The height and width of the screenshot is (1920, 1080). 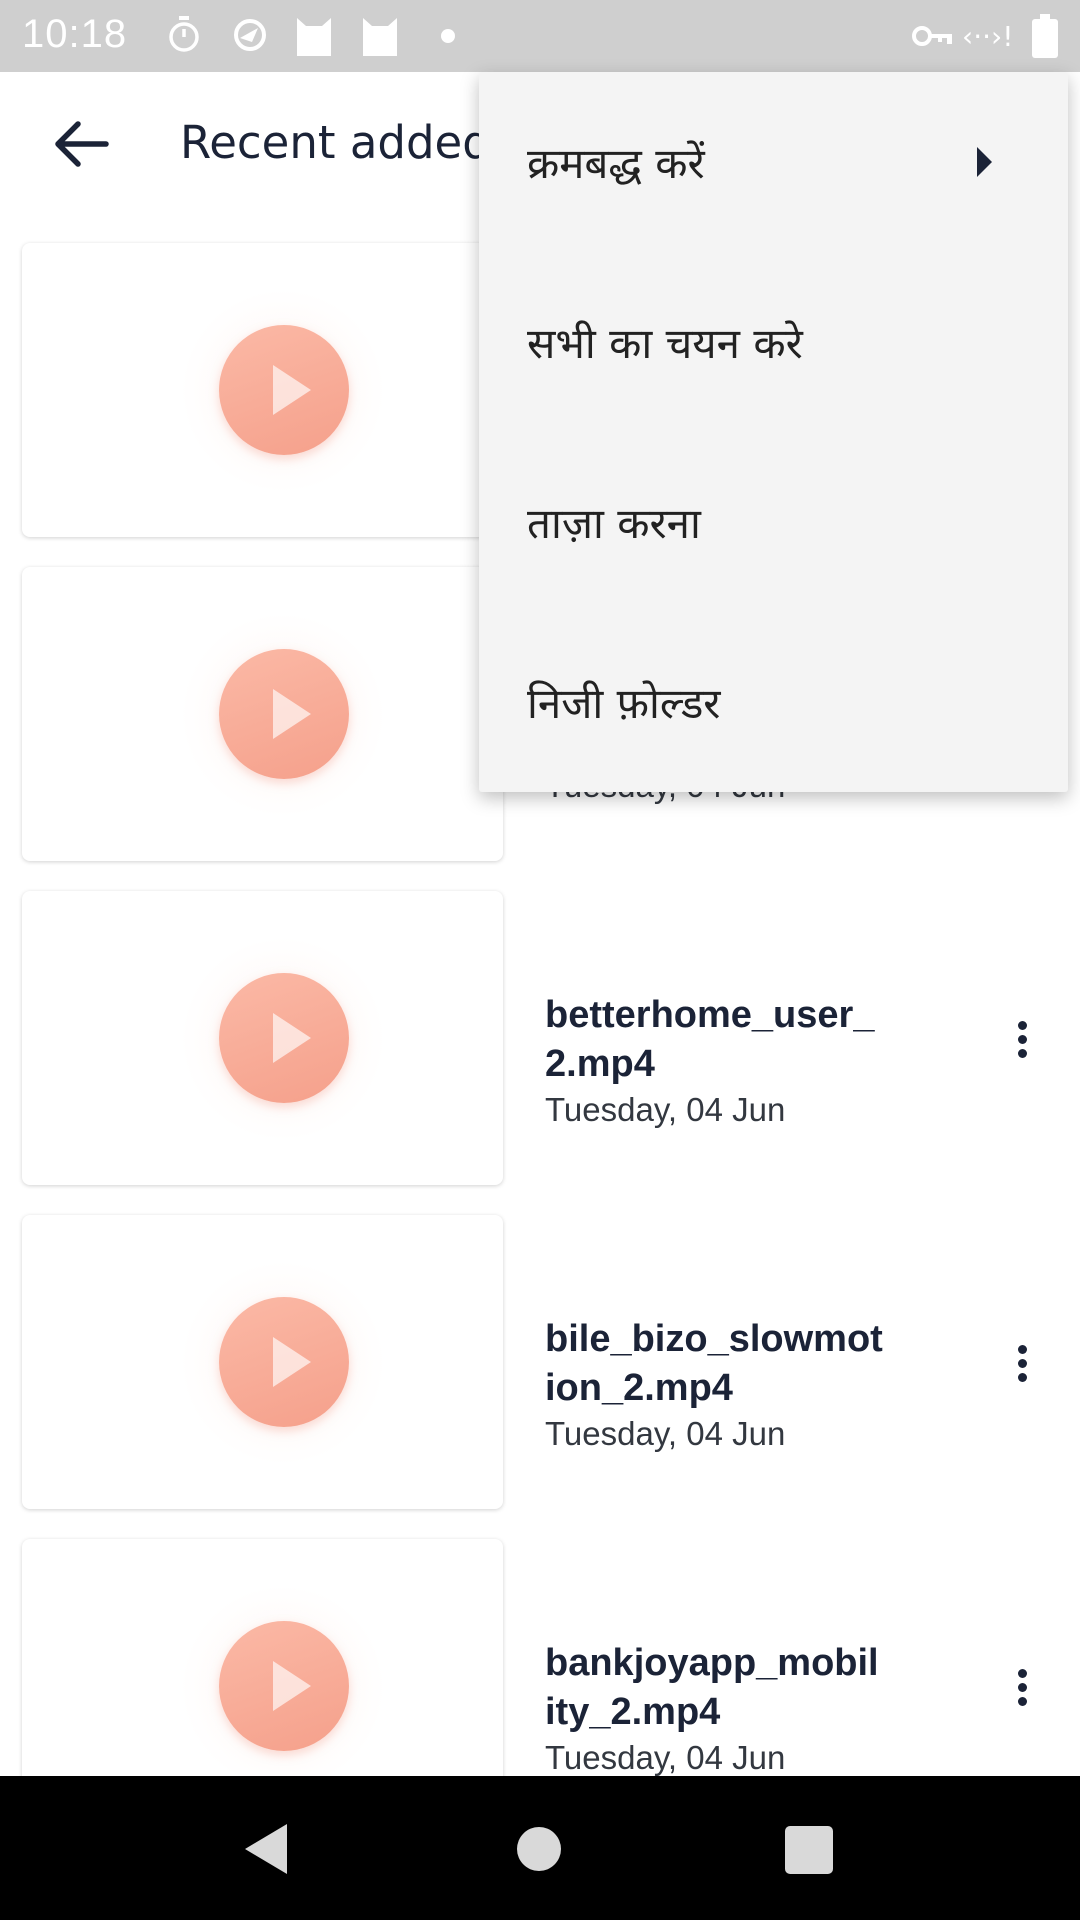 I want to click on timer-icon, so click(x=184, y=34).